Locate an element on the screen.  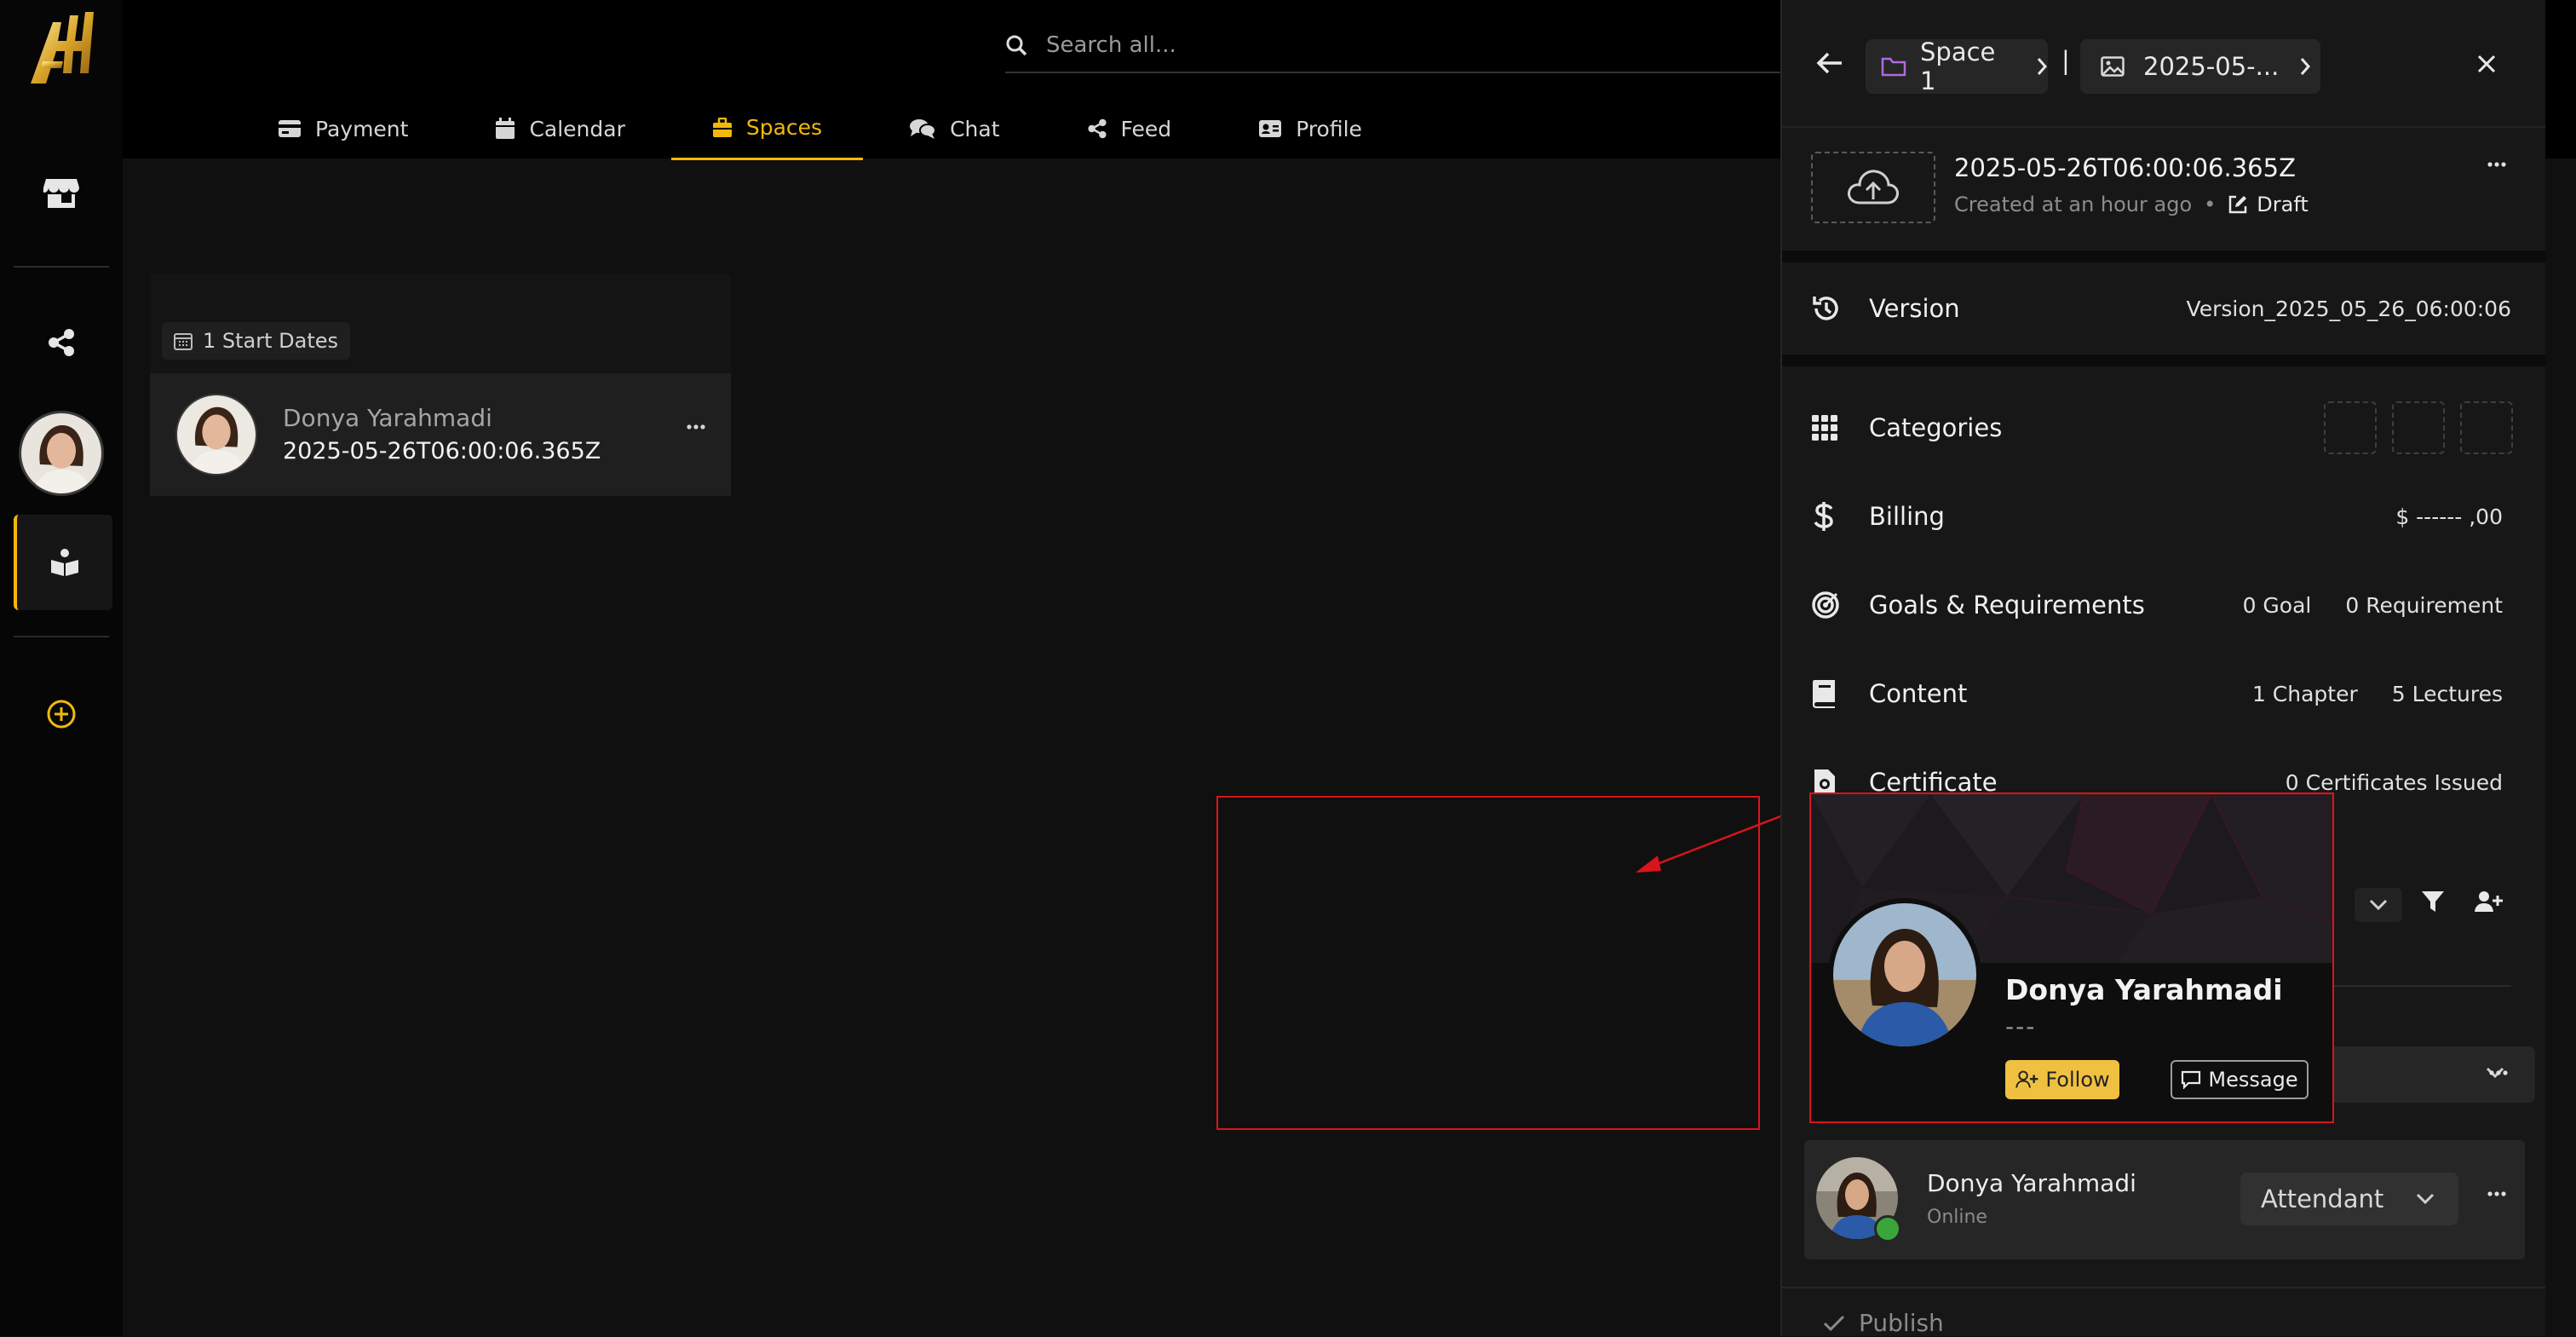
follow-label: Follow is located at coordinates (2077, 1080).